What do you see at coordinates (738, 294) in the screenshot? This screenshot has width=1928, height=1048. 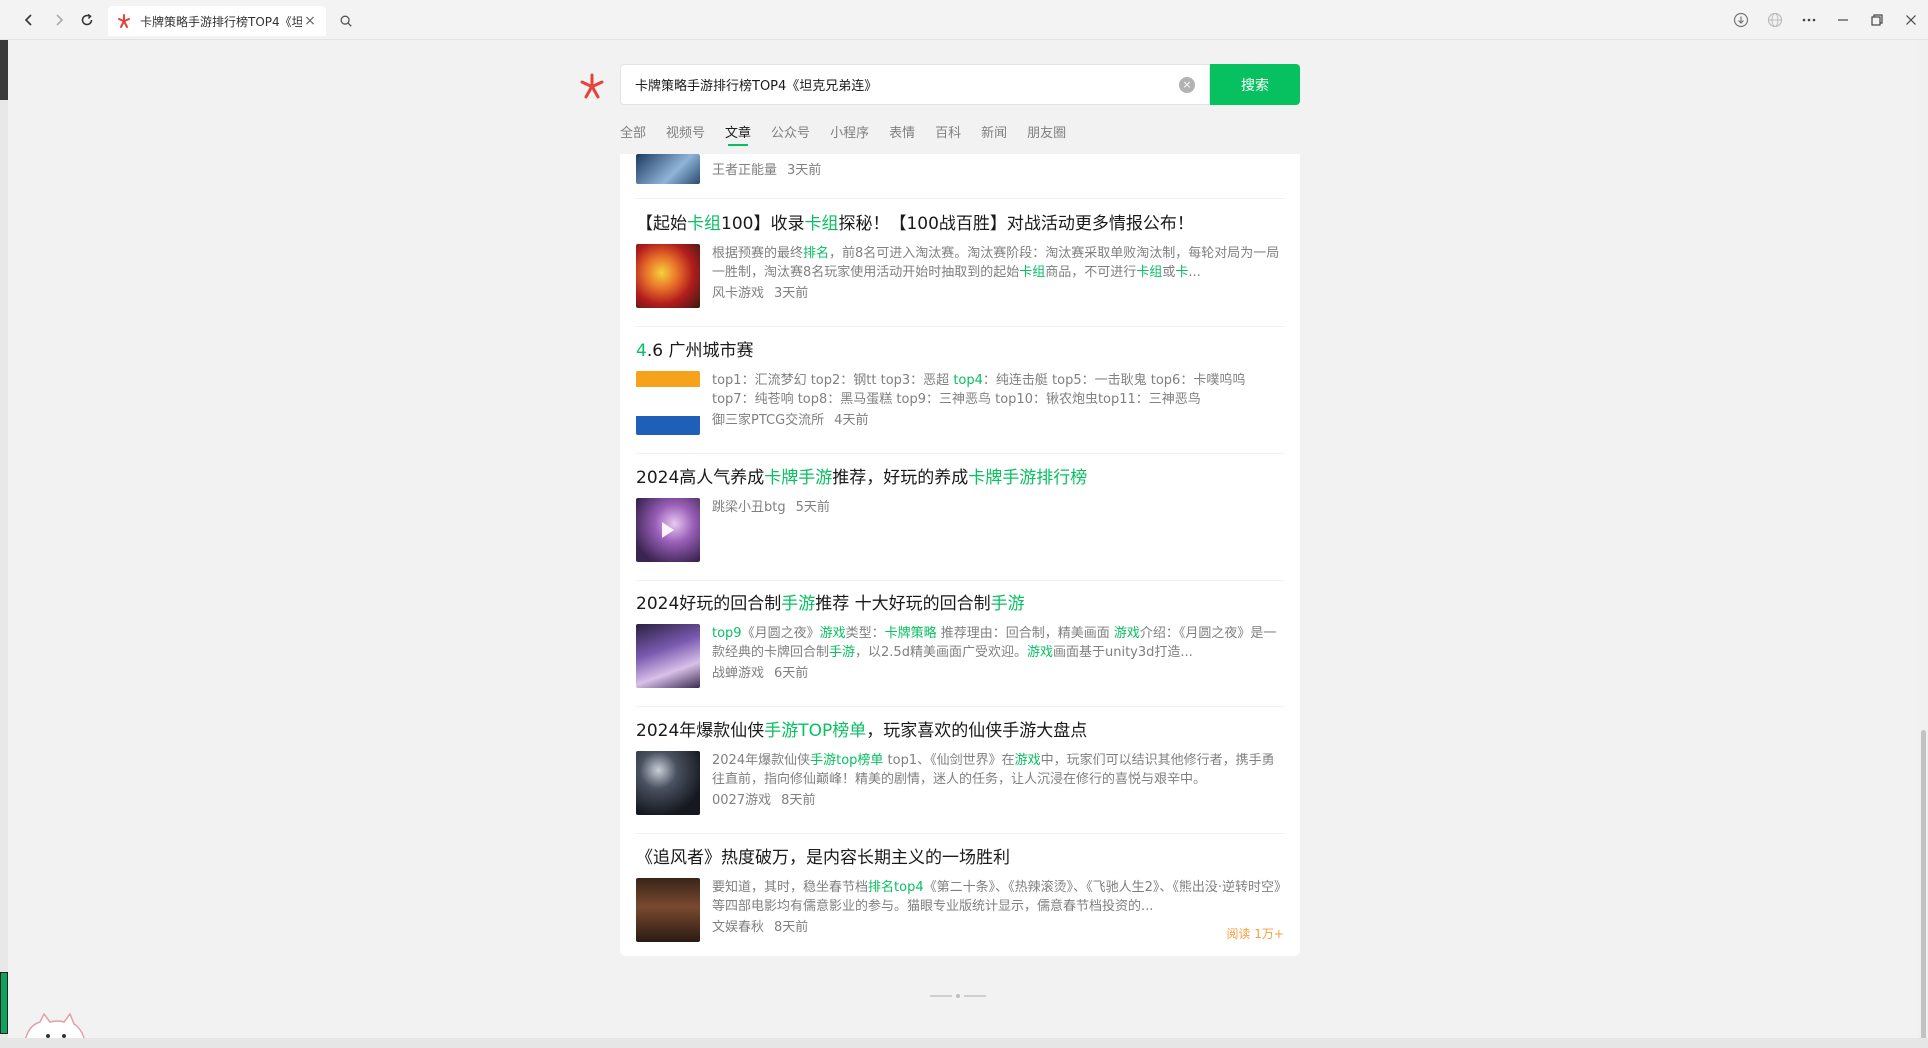 I see `article-source: 风卡游戏` at bounding box center [738, 294].